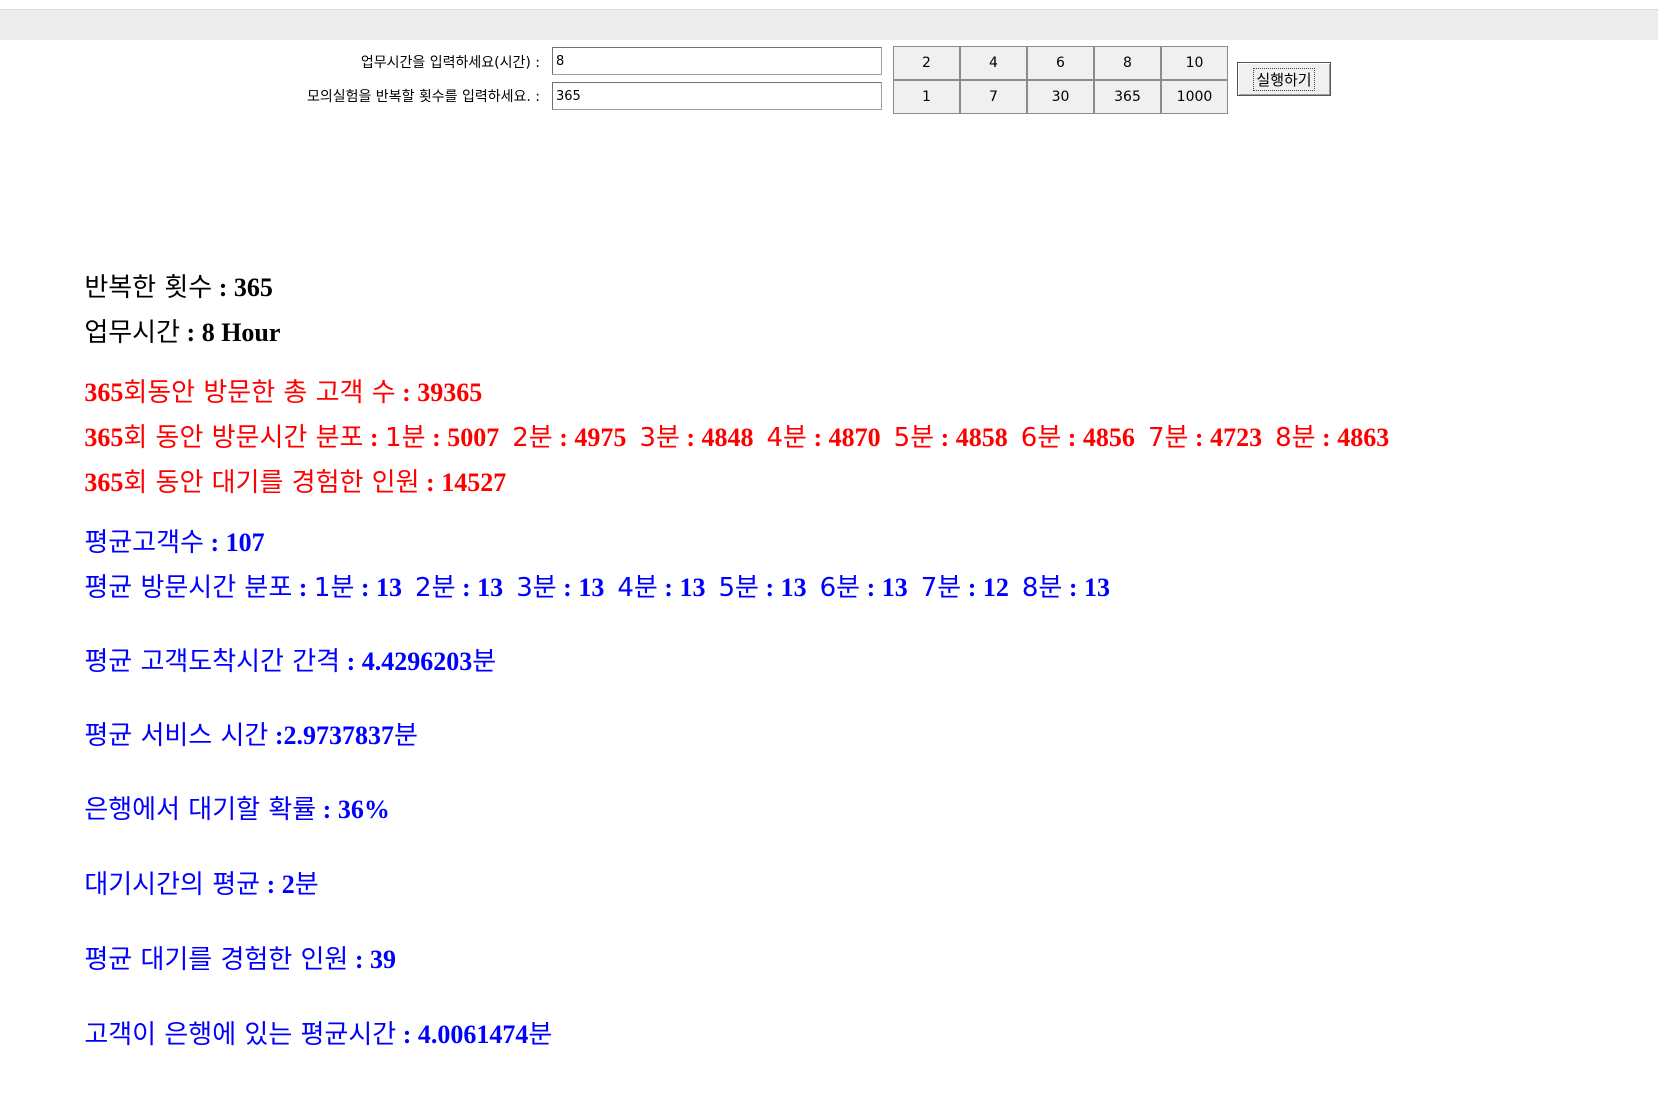 The width and height of the screenshot is (1658, 1107). What do you see at coordinates (829, 24) in the screenshot?
I see `browser-toolbar` at bounding box center [829, 24].